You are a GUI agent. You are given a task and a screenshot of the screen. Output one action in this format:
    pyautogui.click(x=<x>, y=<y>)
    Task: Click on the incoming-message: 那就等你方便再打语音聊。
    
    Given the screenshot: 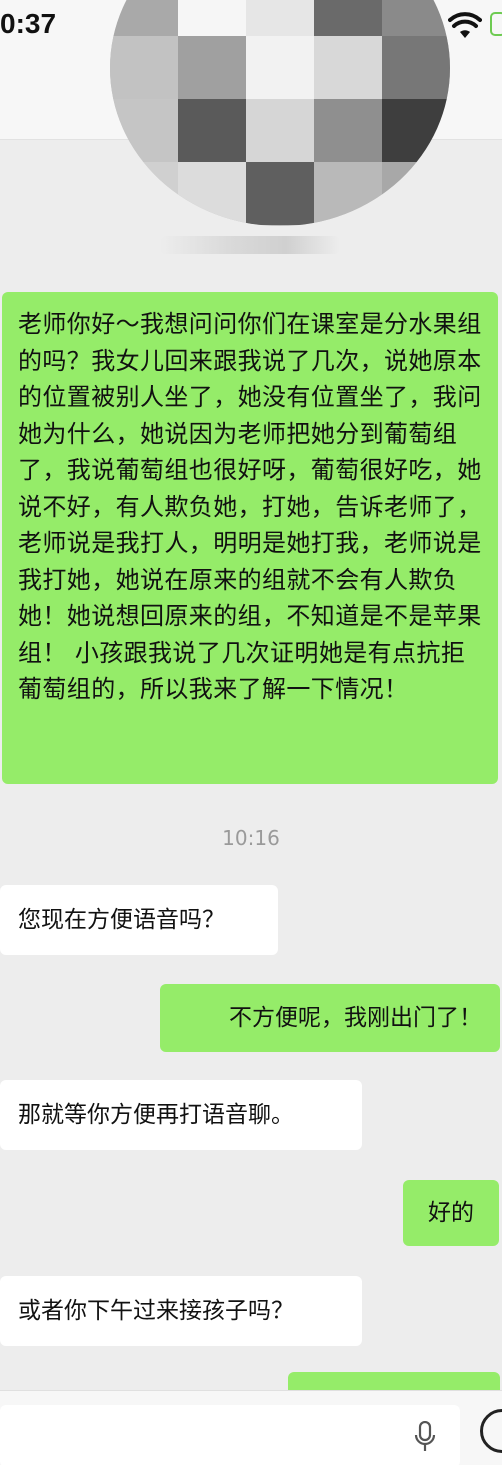 What is the action you would take?
    pyautogui.click(x=181, y=1115)
    